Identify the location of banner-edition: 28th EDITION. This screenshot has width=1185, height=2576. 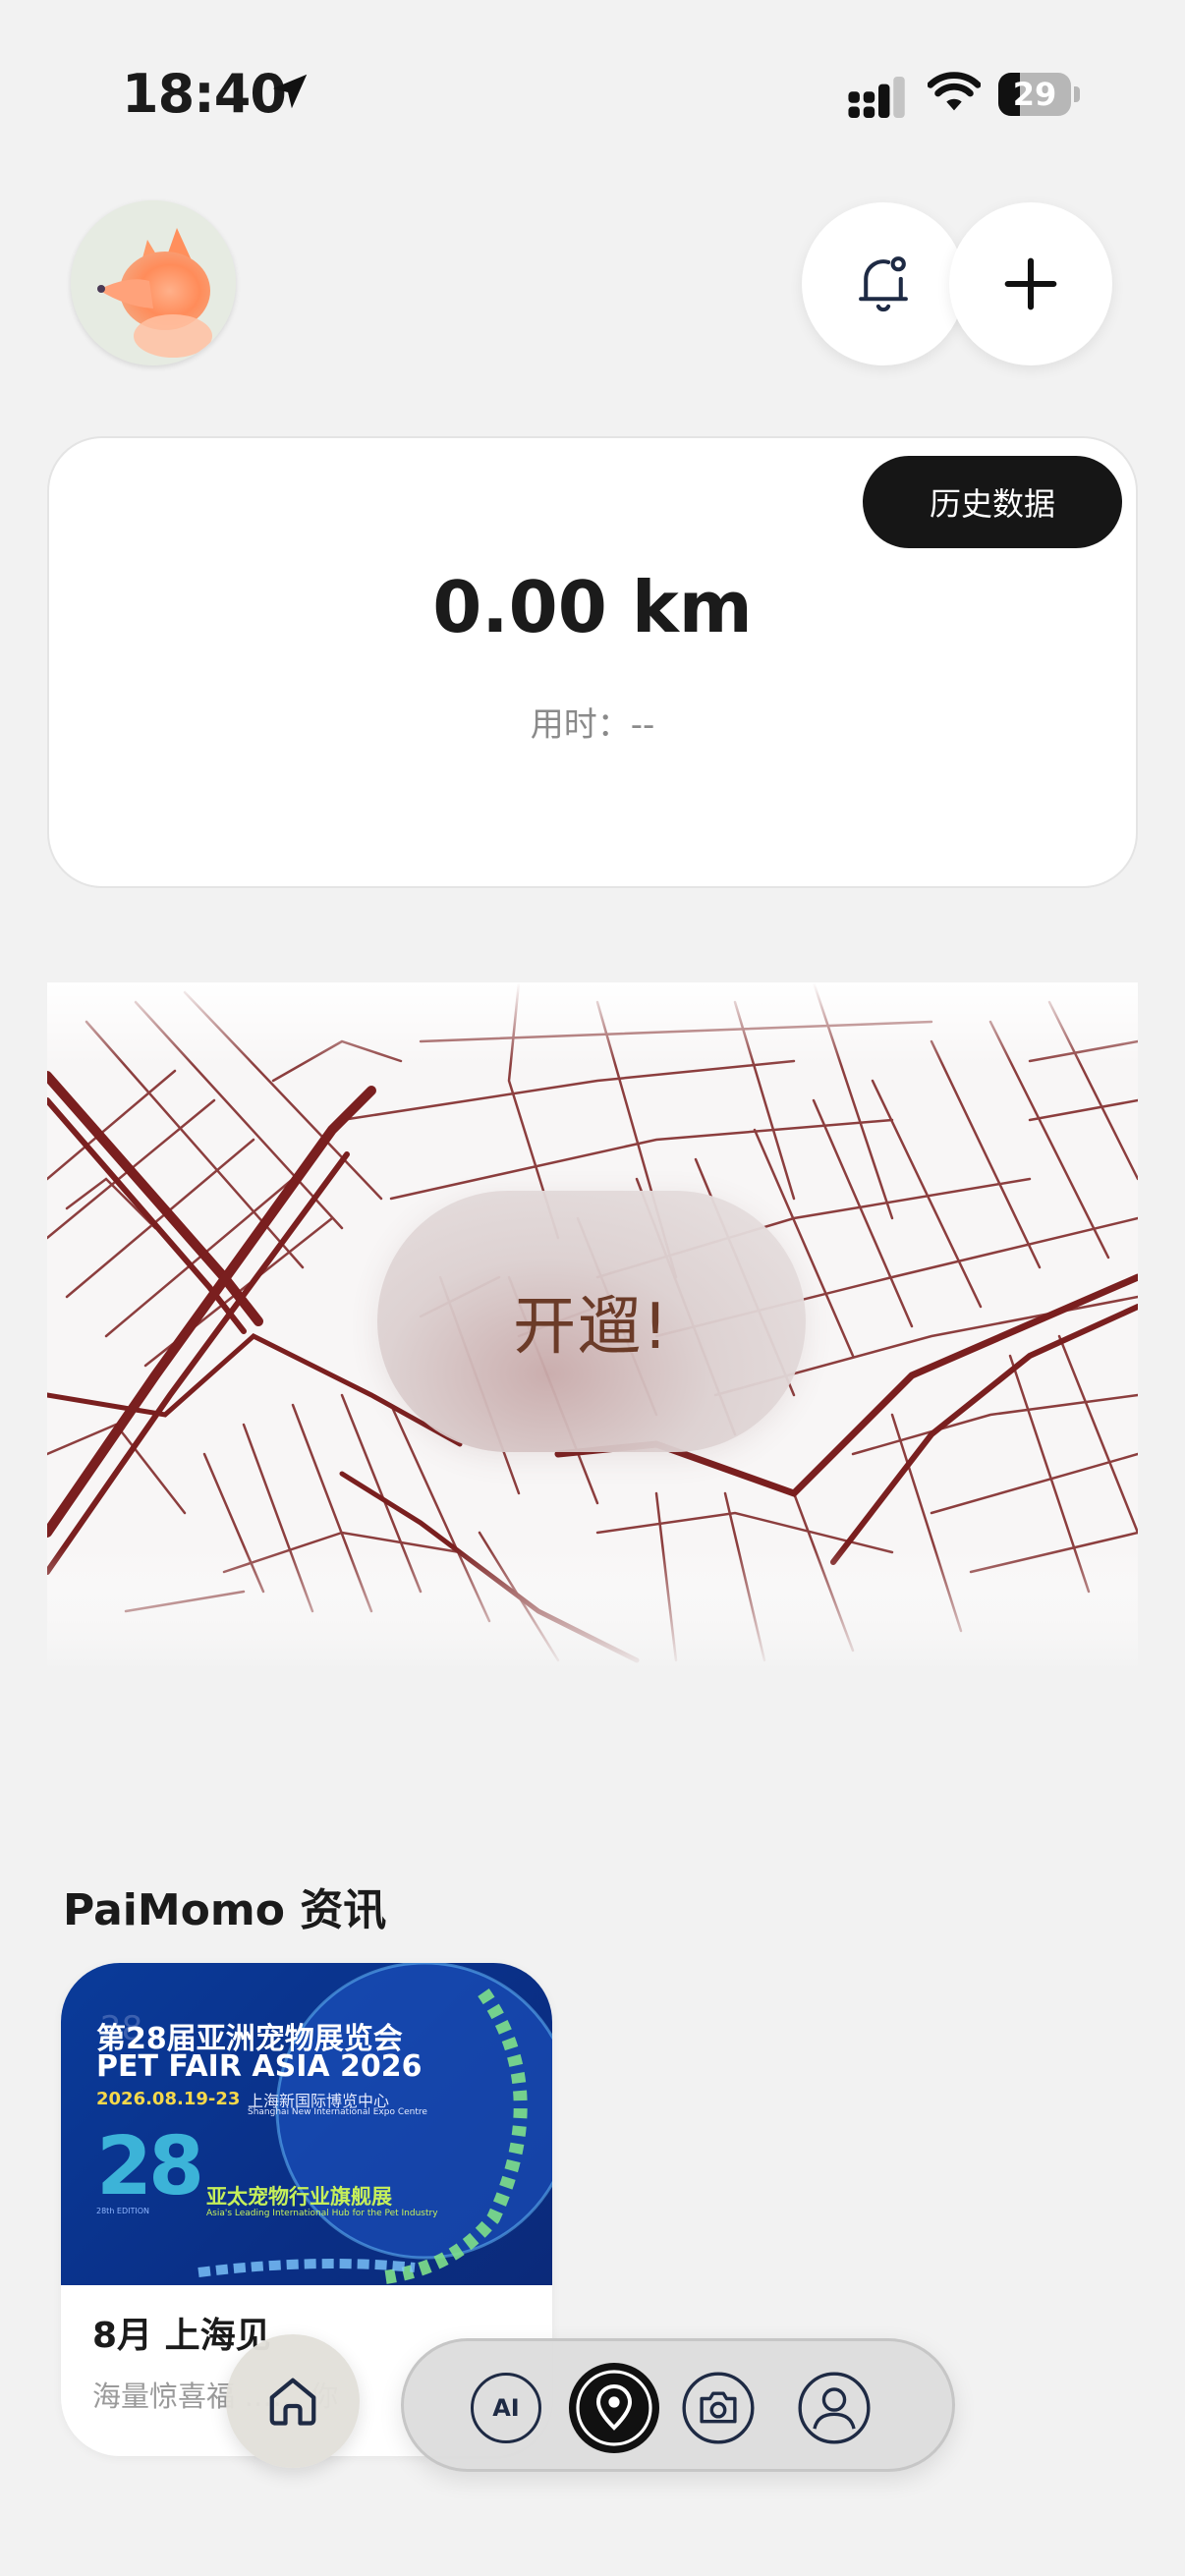
(123, 2211).